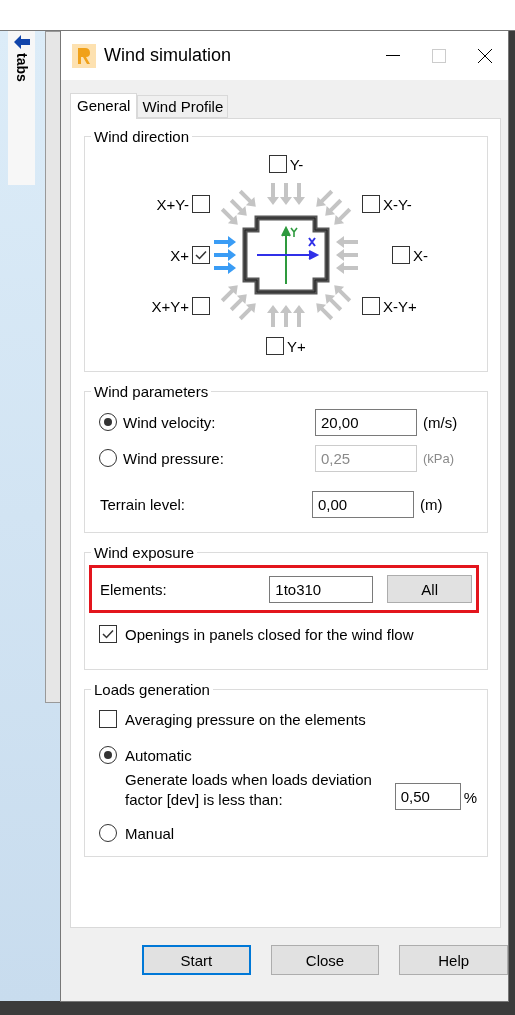  What do you see at coordinates (400, 306) in the screenshot?
I see `direction-label: X-Y+` at bounding box center [400, 306].